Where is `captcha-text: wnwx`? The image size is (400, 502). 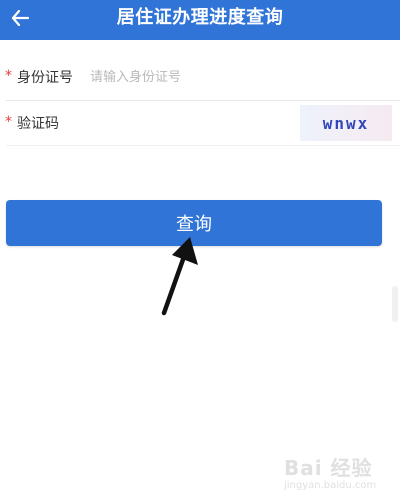
captcha-text: wnwx is located at coordinates (346, 123).